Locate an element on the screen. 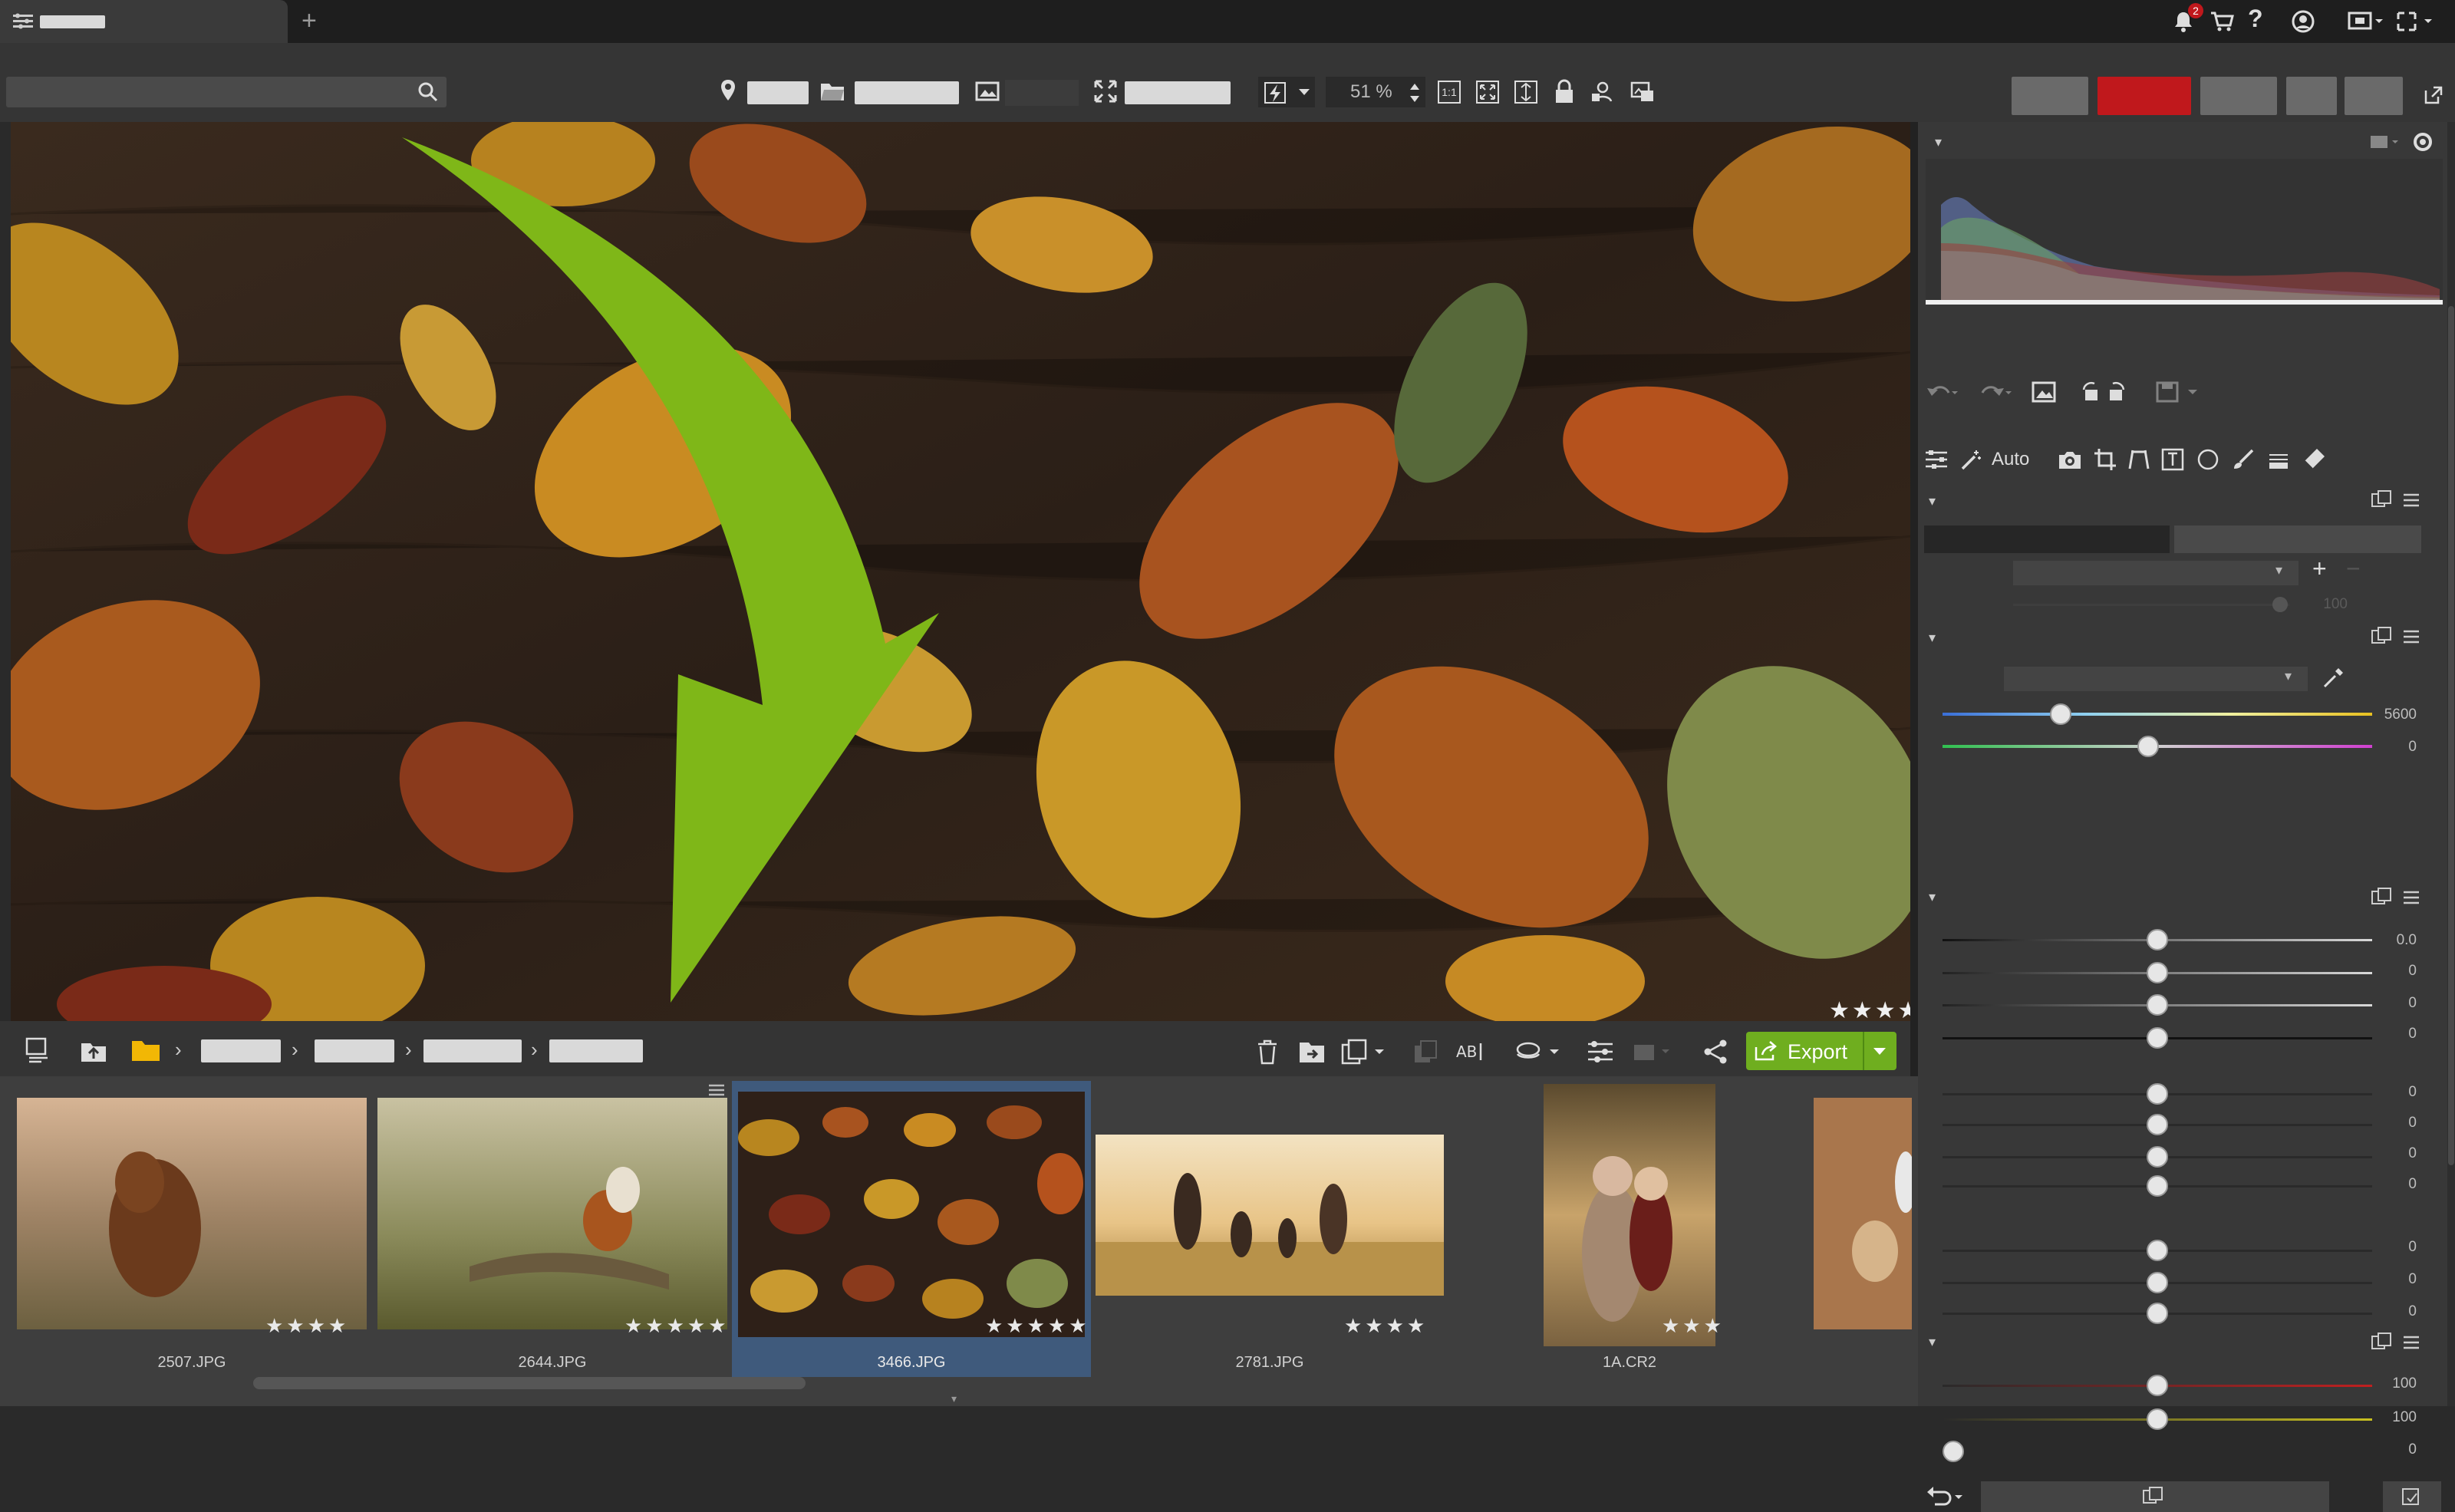  location-pin-icon is located at coordinates (729, 90).